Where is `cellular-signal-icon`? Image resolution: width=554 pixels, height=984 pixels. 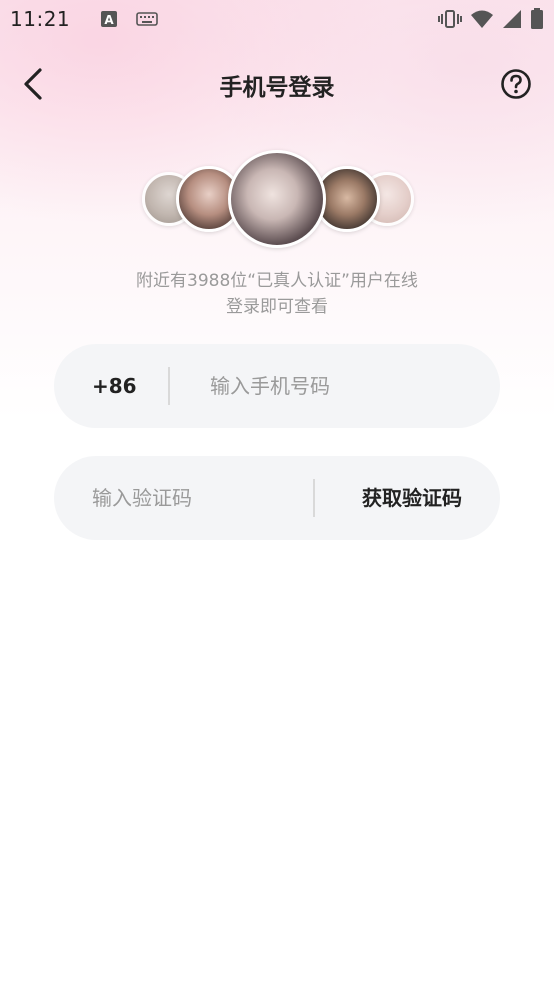 cellular-signal-icon is located at coordinates (512, 21).